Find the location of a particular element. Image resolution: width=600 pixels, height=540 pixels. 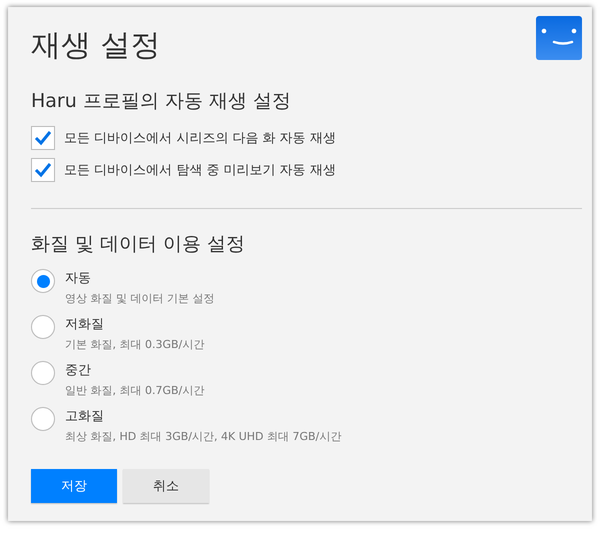

radio-label: 고화질 is located at coordinates (85, 417).